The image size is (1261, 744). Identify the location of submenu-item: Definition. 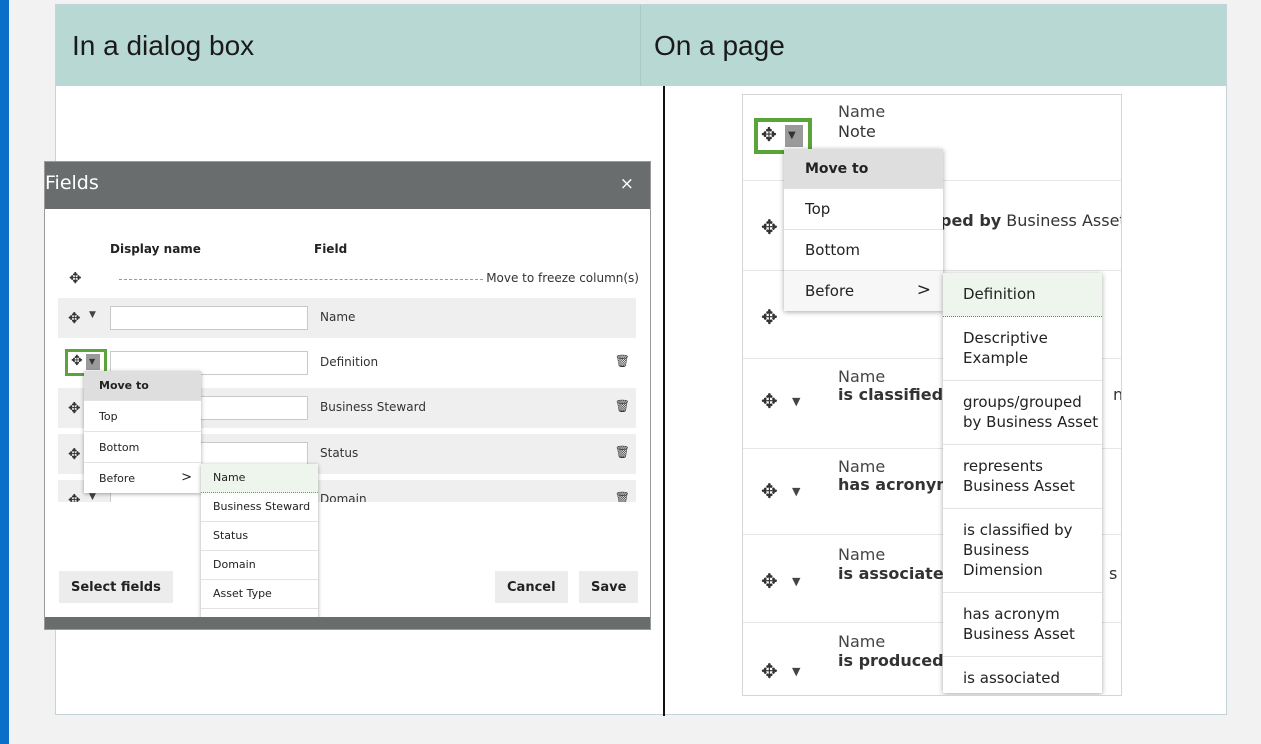
(1022, 295).